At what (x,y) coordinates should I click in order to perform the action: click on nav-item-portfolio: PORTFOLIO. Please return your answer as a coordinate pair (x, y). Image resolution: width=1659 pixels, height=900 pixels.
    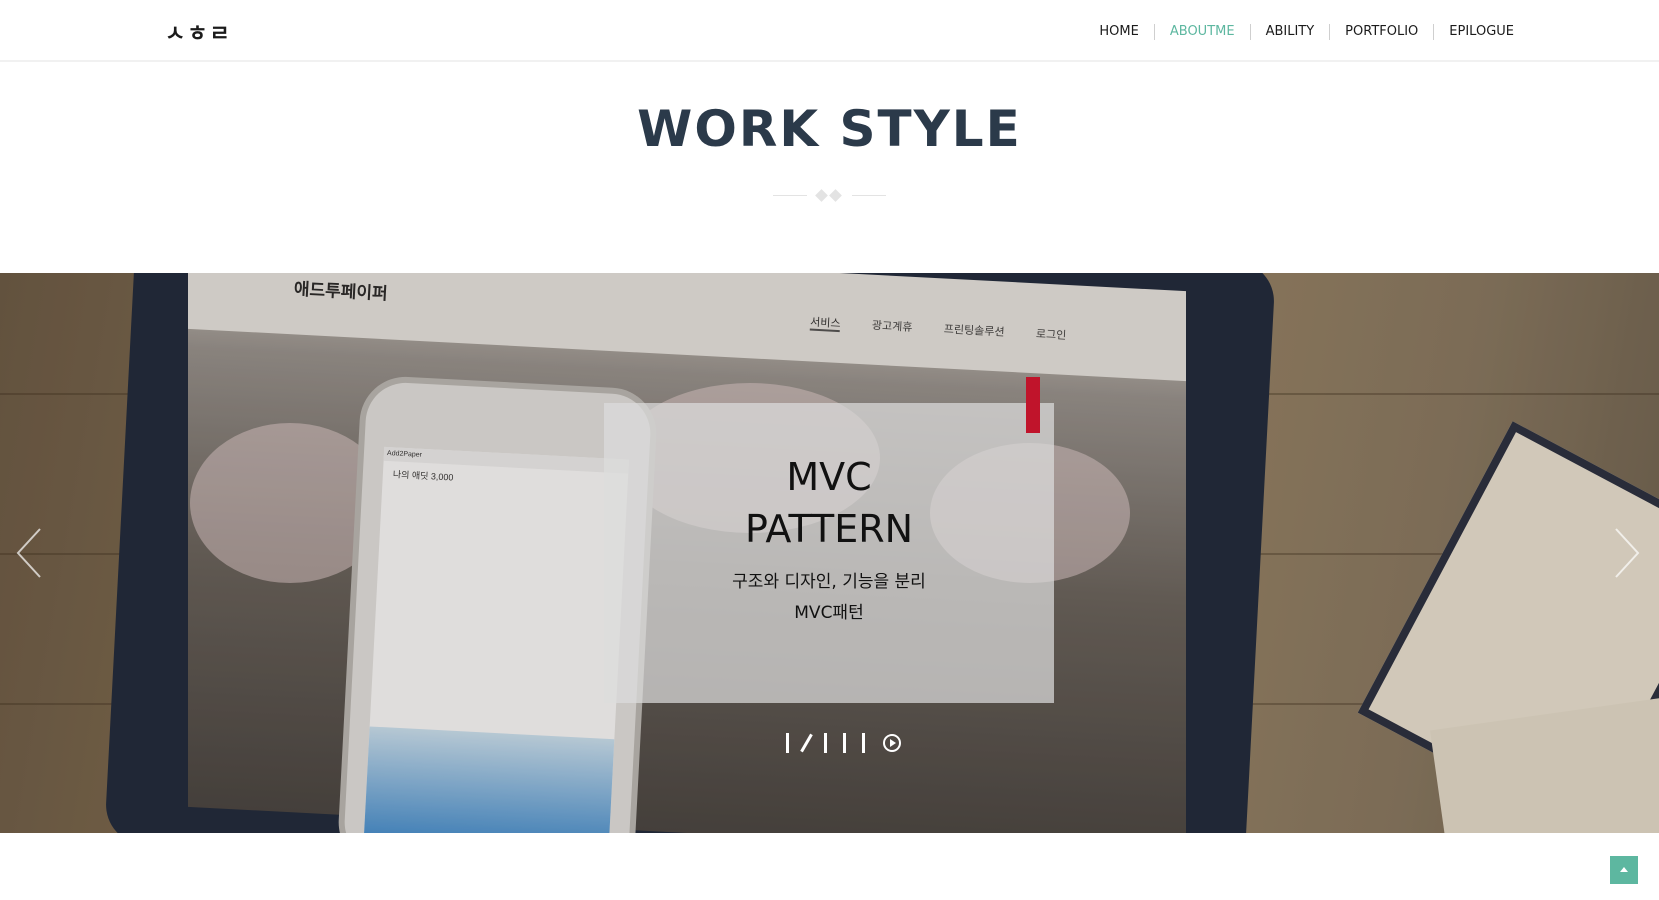
    Looking at the image, I should click on (1381, 32).